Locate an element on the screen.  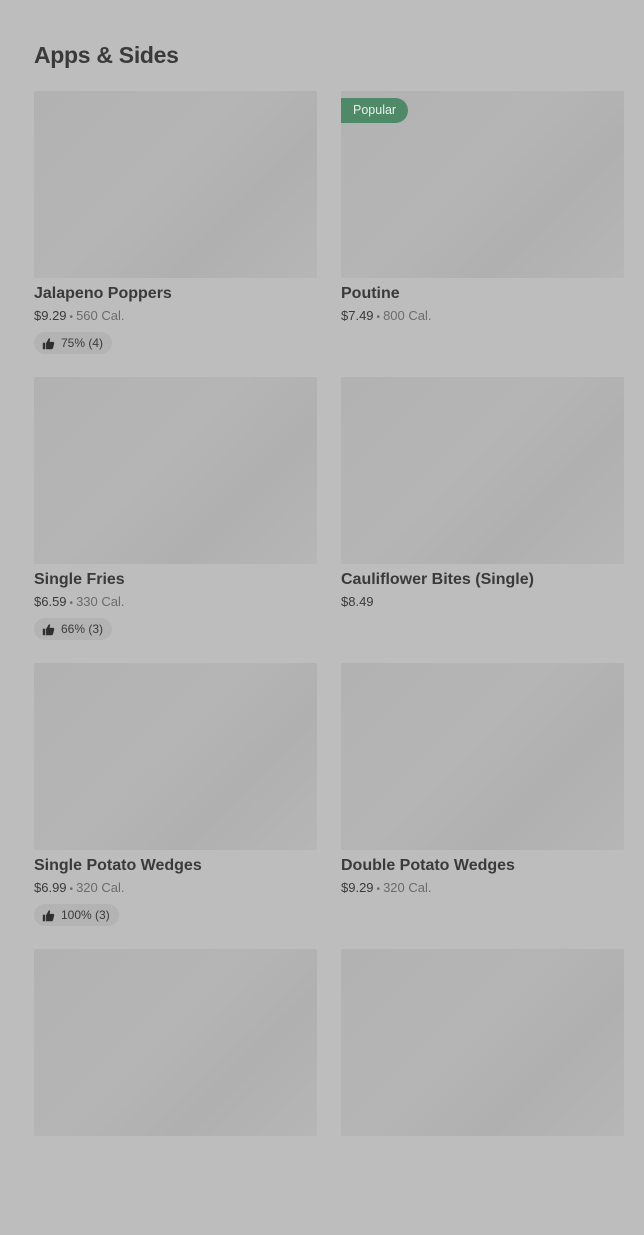
item-image: Popular is located at coordinates (482, 184).